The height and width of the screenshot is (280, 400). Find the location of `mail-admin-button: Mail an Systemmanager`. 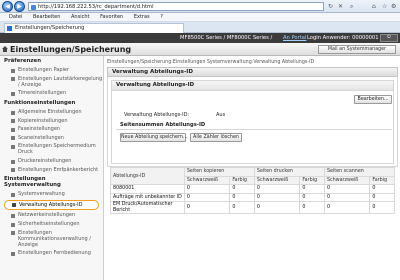

mail-admin-button: Mail an Systemmanager is located at coordinates (357, 49).